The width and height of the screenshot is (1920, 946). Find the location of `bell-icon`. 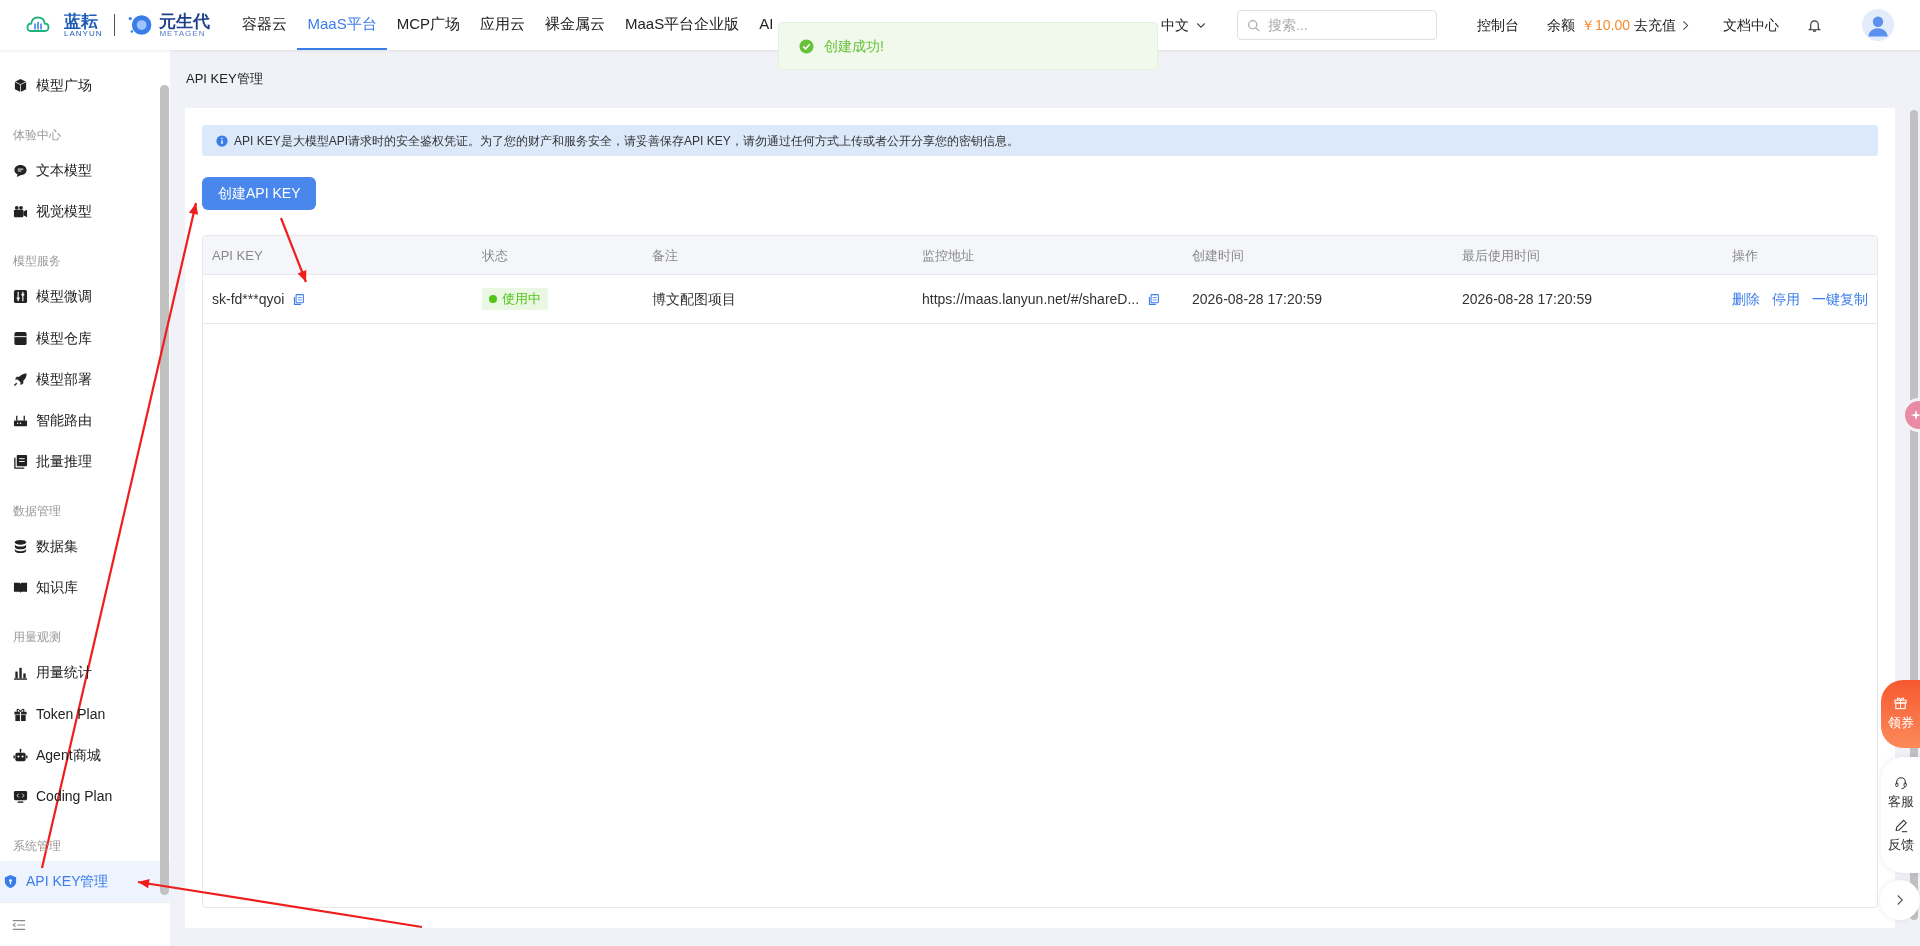

bell-icon is located at coordinates (1814, 25).